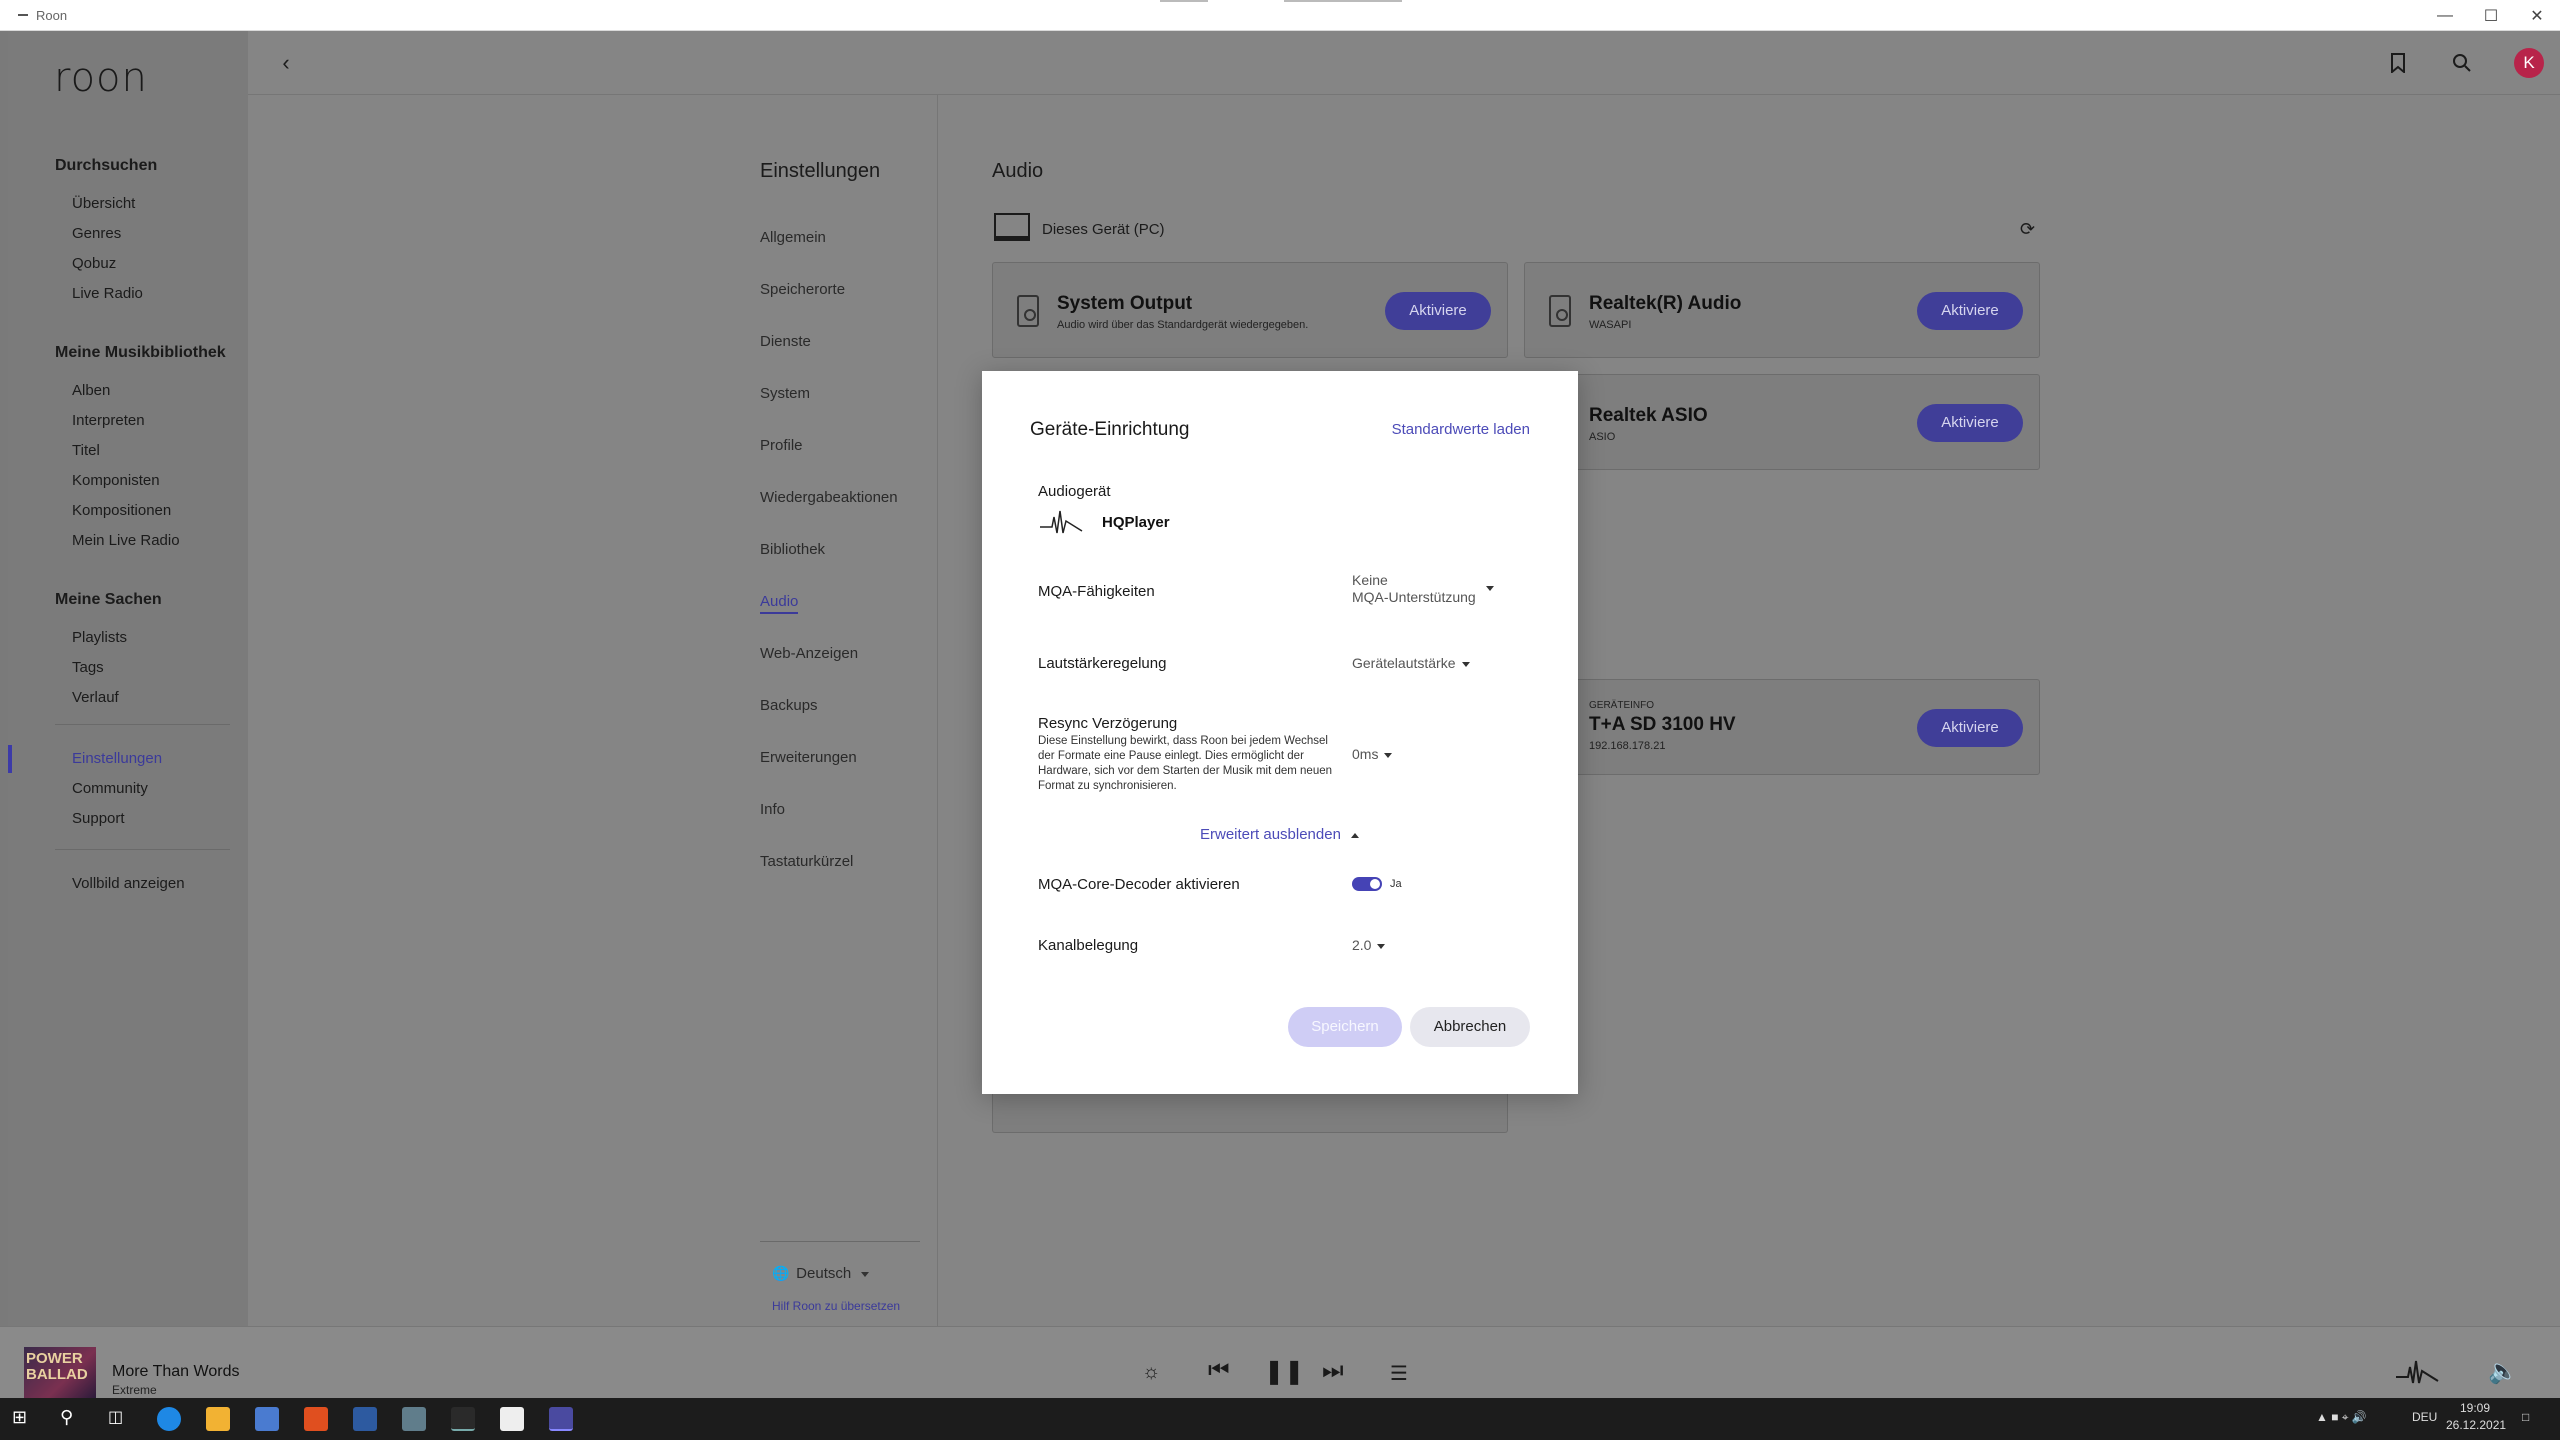  Describe the element at coordinates (1470, 1027) in the screenshot. I see `cancel-button: Abbrechen` at that location.